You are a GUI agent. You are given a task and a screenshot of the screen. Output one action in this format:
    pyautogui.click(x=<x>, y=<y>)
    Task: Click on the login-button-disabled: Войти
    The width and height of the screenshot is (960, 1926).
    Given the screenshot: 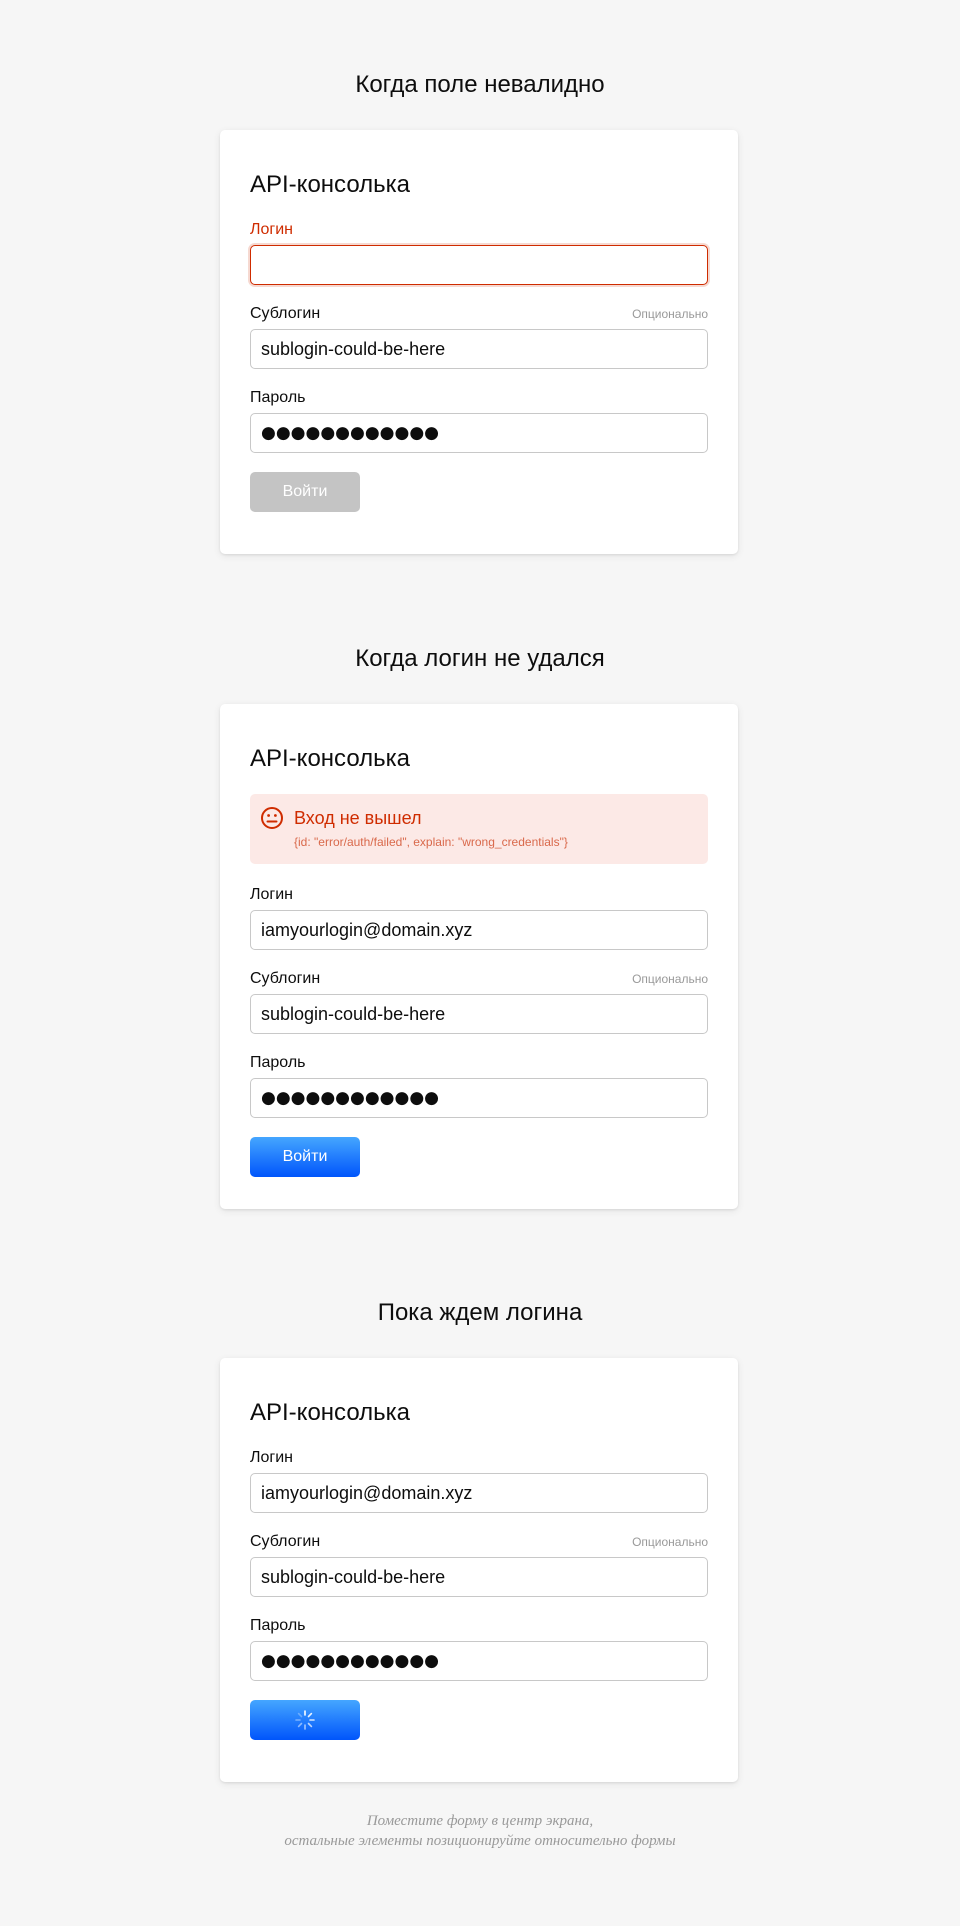 What is the action you would take?
    pyautogui.click(x=305, y=492)
    